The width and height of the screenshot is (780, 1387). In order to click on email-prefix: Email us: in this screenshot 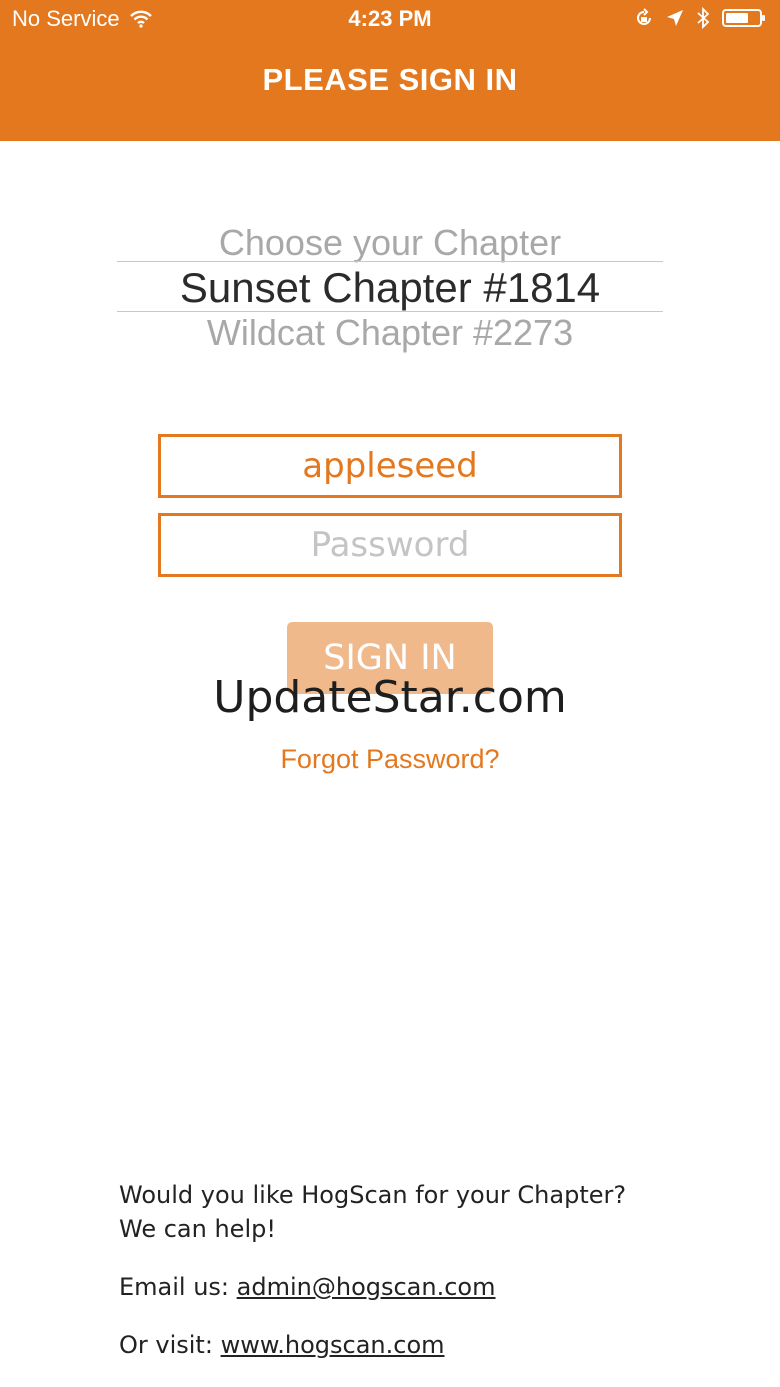, I will do `click(178, 1287)`.